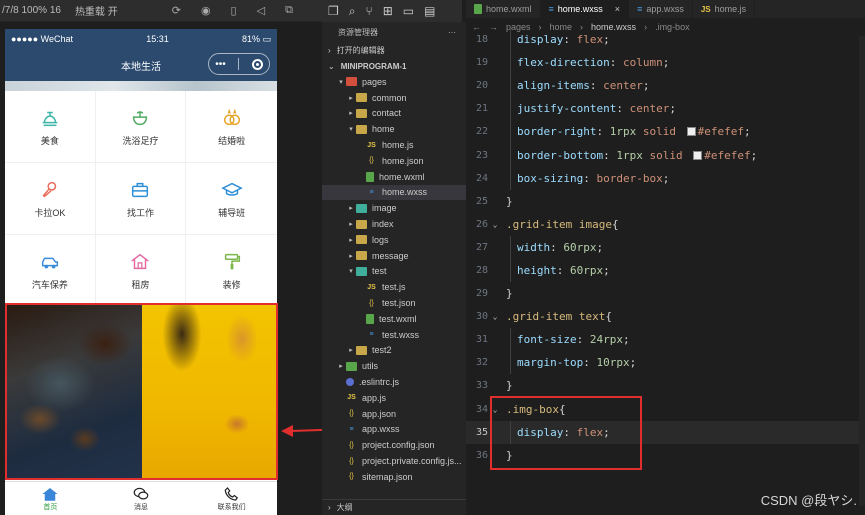 The width and height of the screenshot is (865, 515). I want to click on code-line: 21 justify-content: center;, so click(665, 109).